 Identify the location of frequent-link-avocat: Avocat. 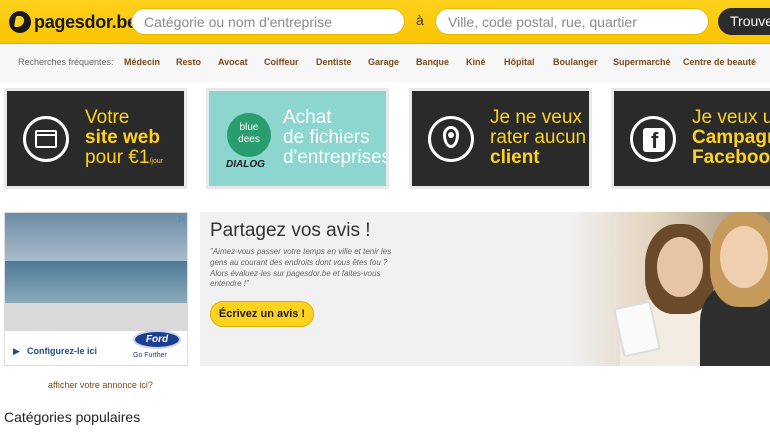
(233, 62).